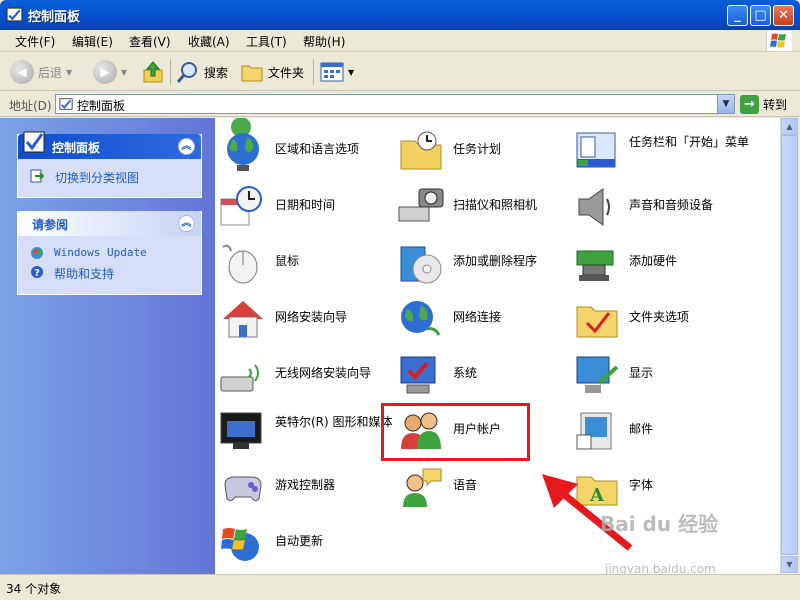 This screenshot has width=800, height=600. I want to click on address-dropdown-icon: ▼, so click(725, 104).